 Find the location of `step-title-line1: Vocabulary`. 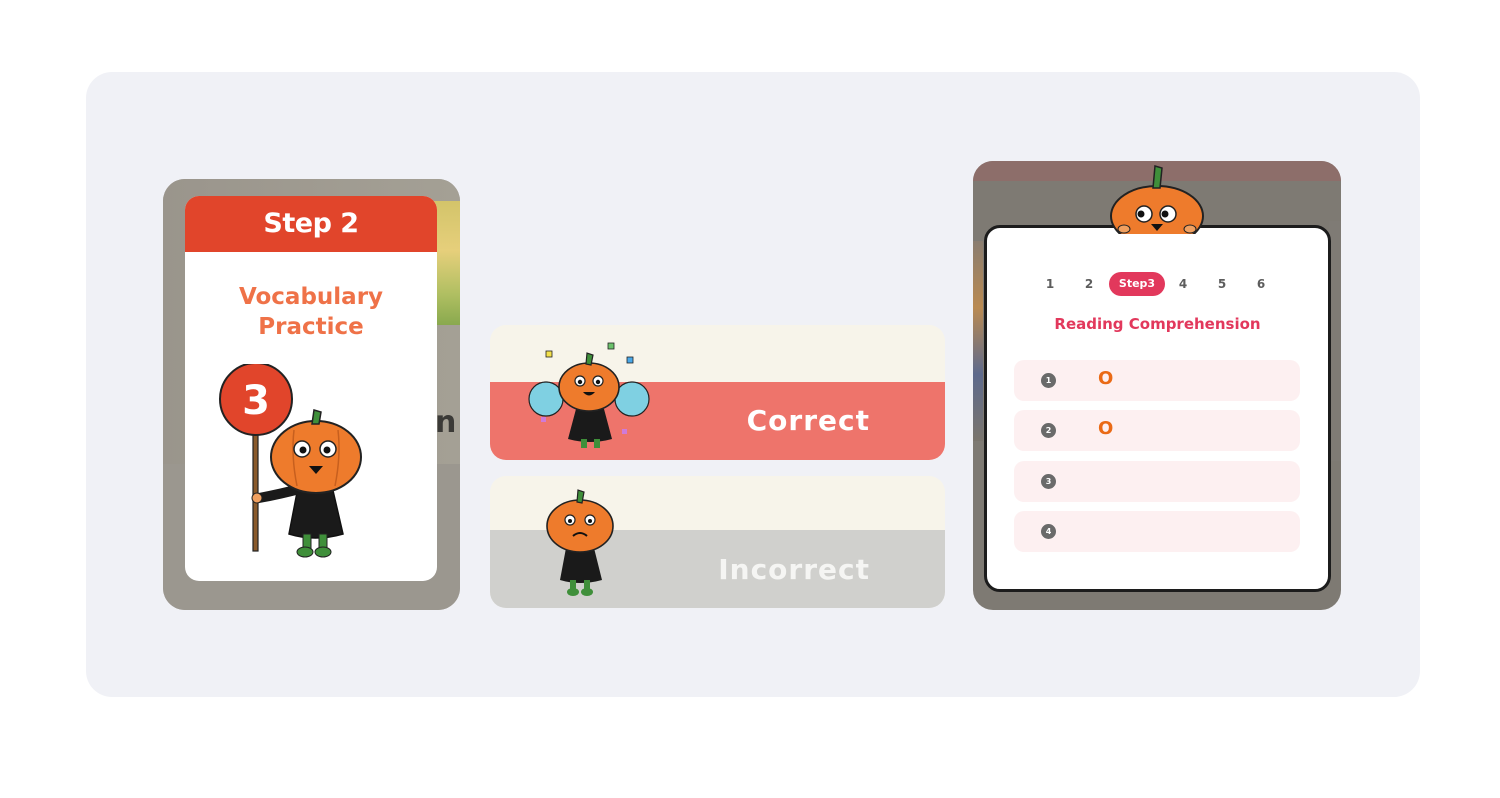

step-title-line1: Vocabulary is located at coordinates (311, 297).